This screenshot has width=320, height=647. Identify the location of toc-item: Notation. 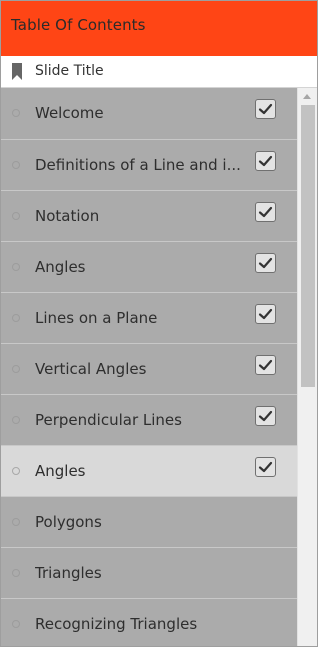
(149, 215).